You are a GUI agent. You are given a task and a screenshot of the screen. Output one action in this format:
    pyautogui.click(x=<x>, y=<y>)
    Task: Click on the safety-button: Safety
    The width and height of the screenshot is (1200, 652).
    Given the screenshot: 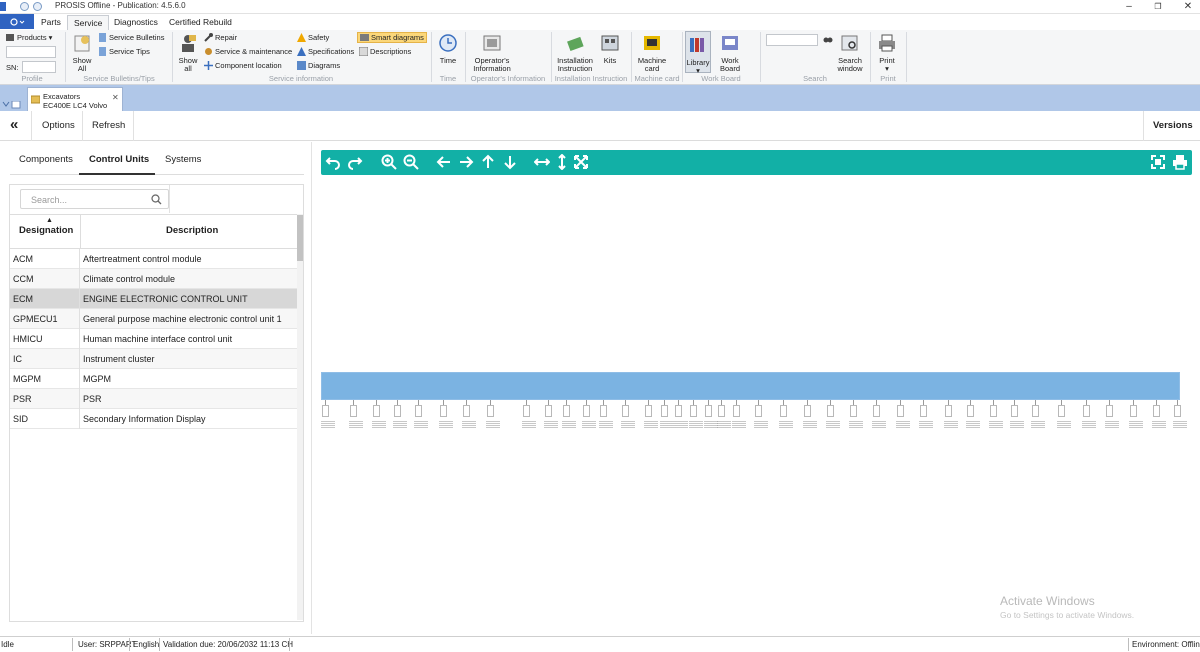 What is the action you would take?
    pyautogui.click(x=313, y=37)
    